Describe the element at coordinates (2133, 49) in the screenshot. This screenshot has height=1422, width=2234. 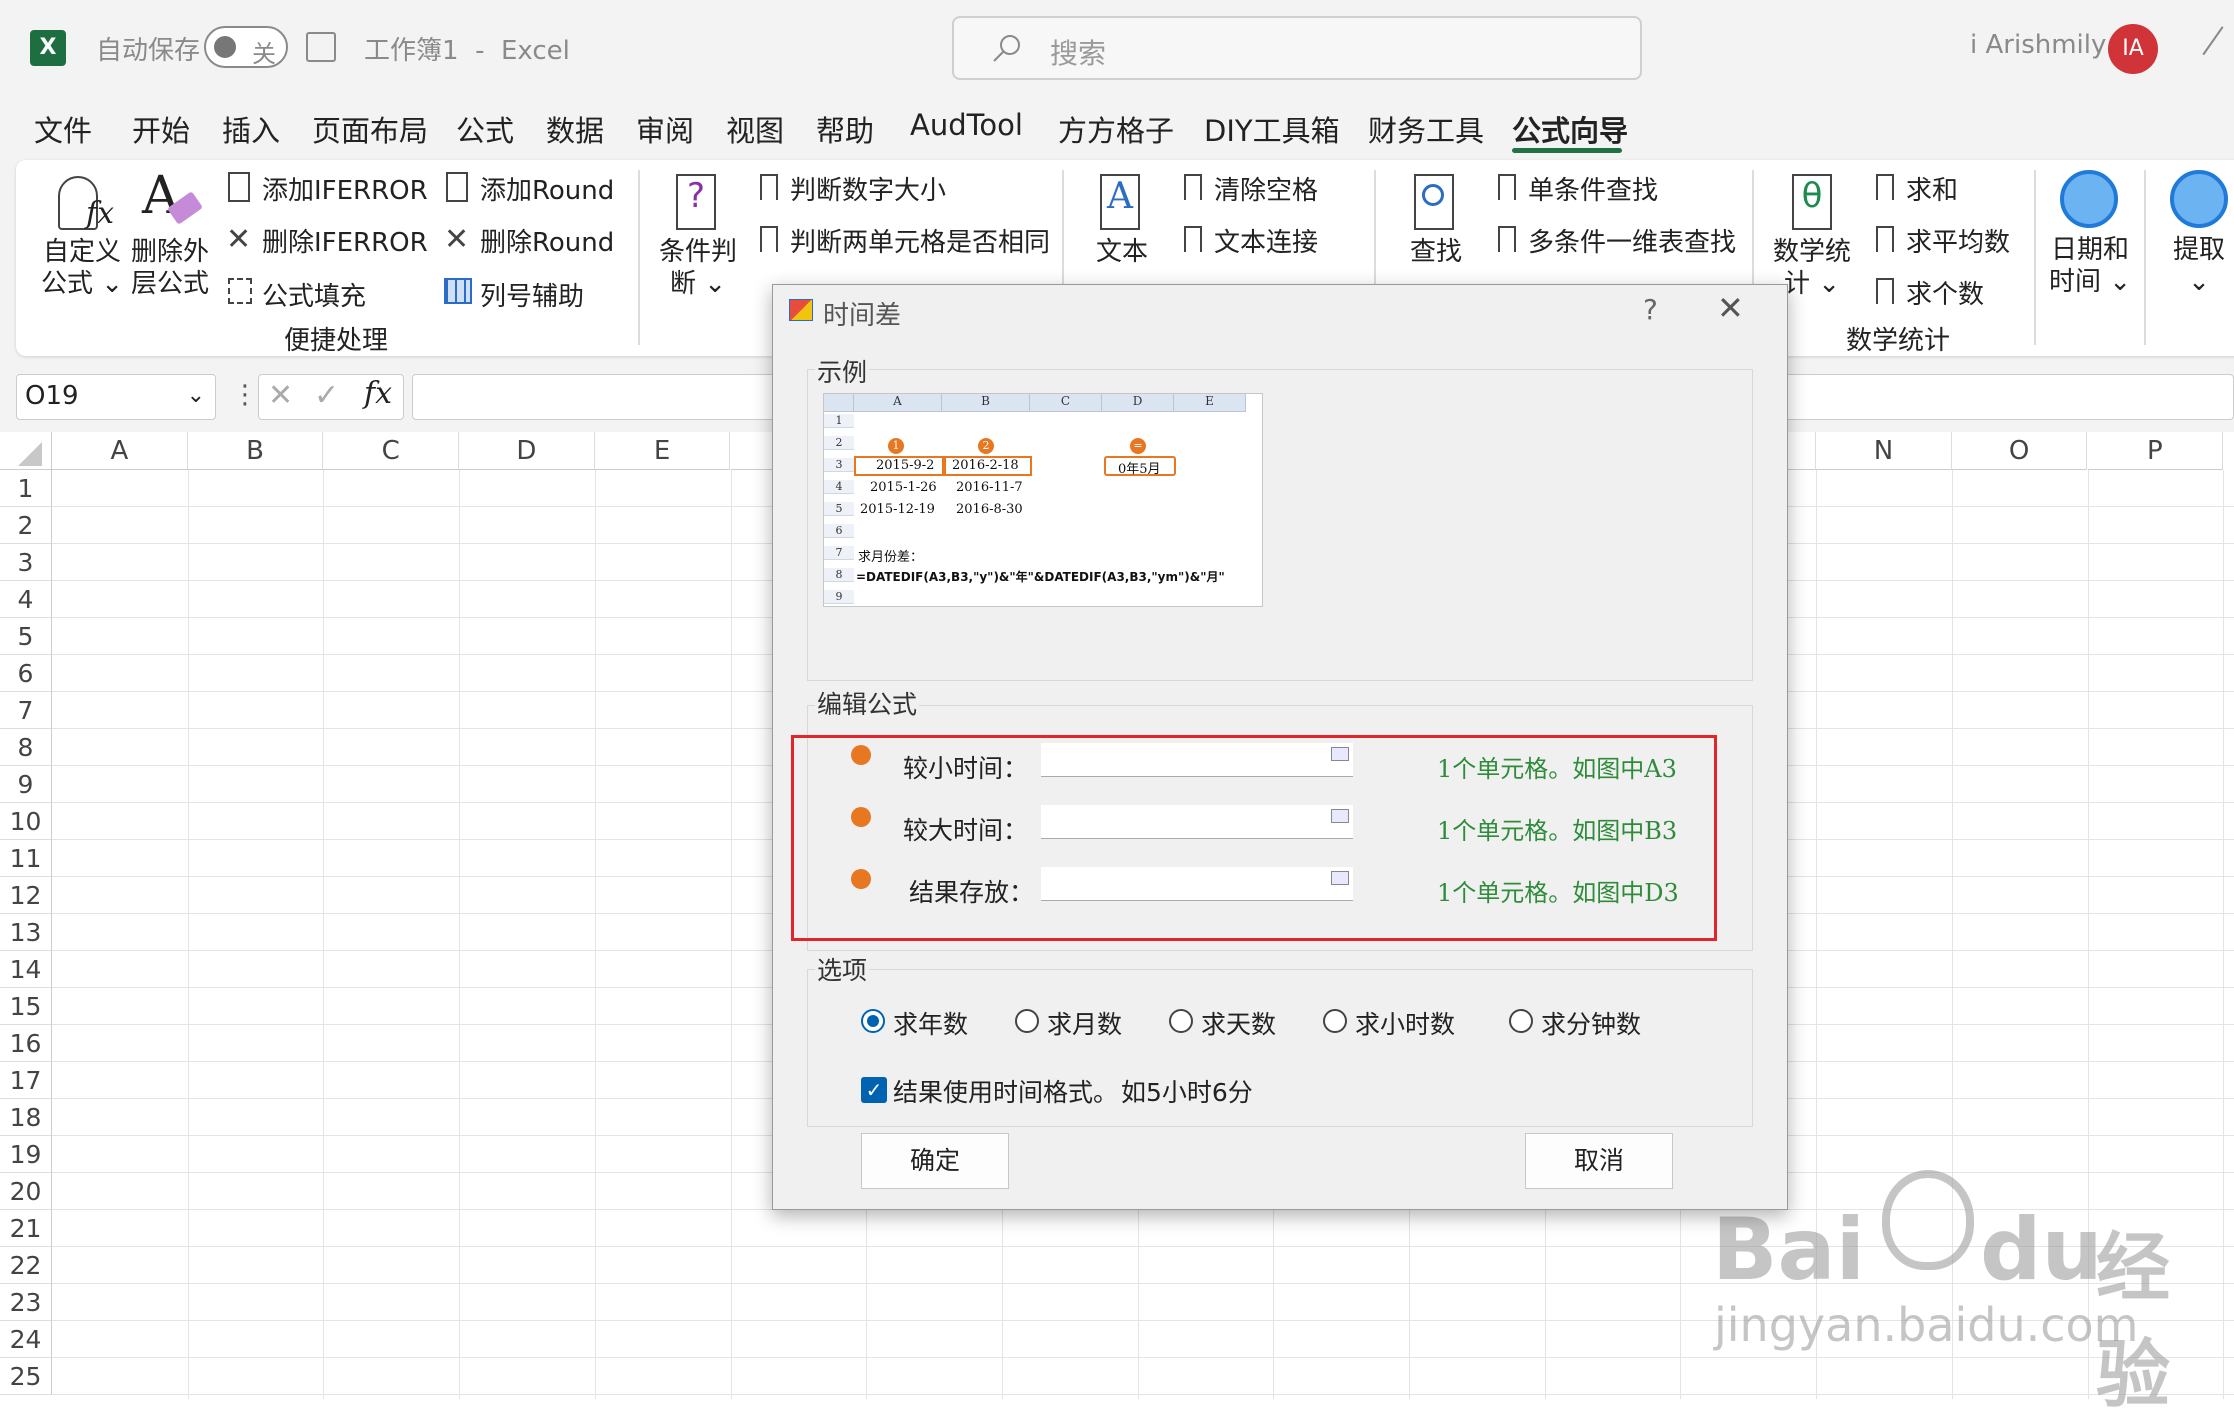
I see `avatar: IA` at that location.